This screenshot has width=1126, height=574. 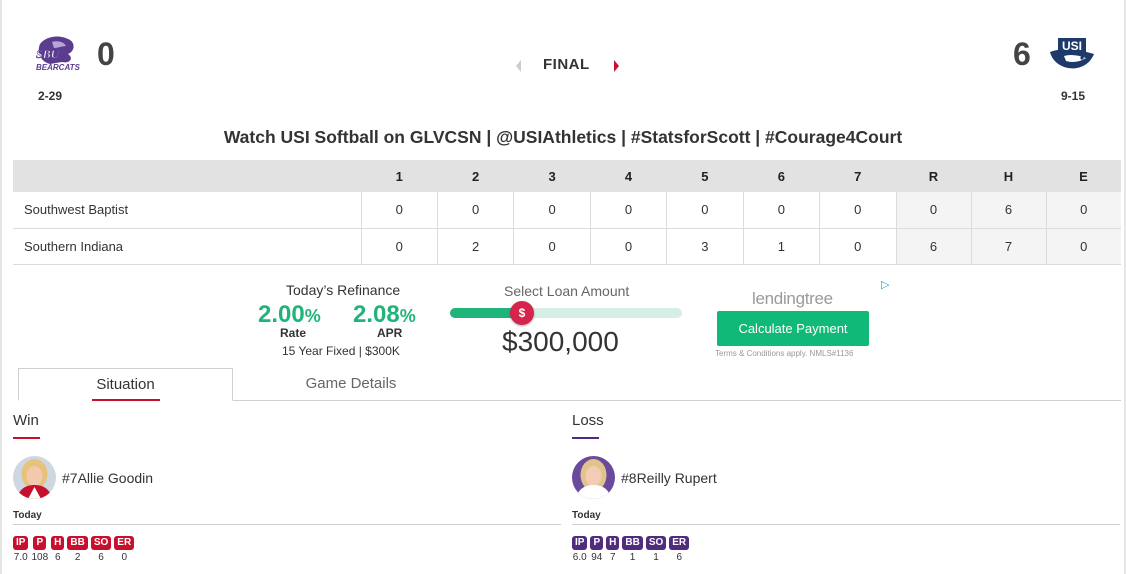 I want to click on stat-value: 94, so click(x=597, y=557).